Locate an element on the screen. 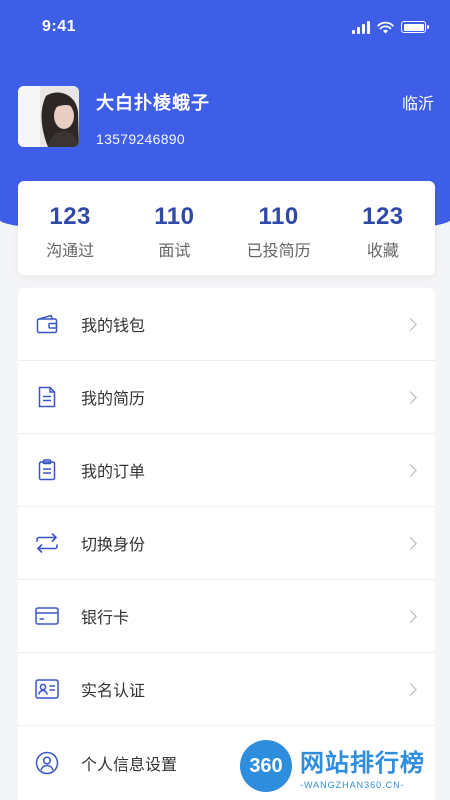 The width and height of the screenshot is (450, 800). profile-section: 大白扑棱蛾子 13579246890 临沂 is located at coordinates (228, 117).